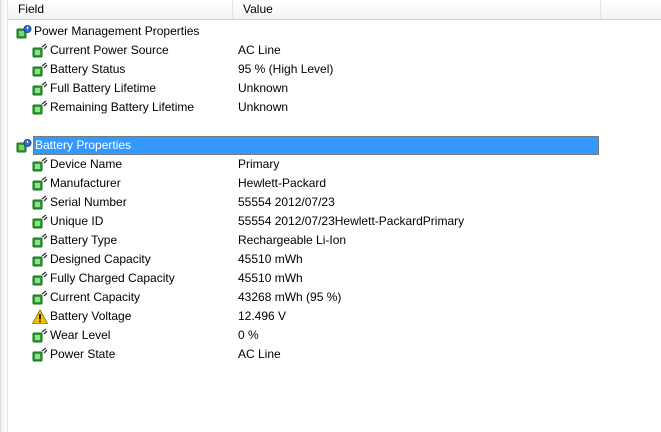  What do you see at coordinates (117, 31) in the screenshot?
I see `group-title: Power Management Properties` at bounding box center [117, 31].